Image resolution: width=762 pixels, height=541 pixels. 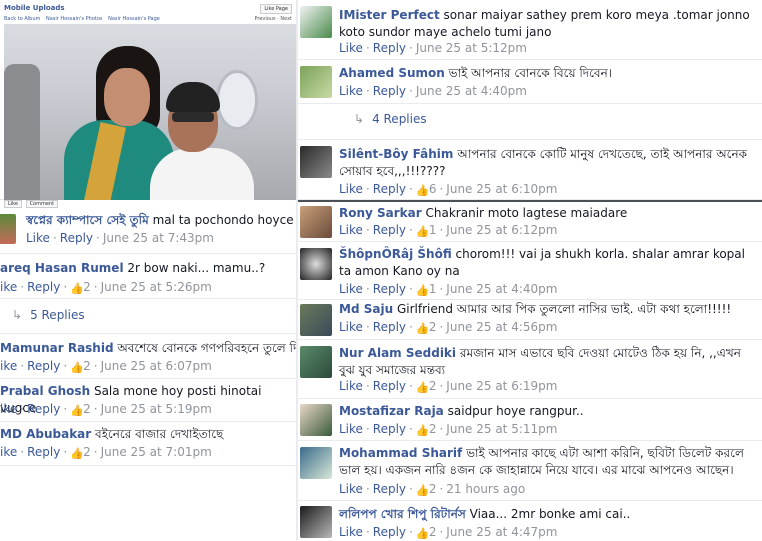 I want to click on photo-comment-button: Comment, so click(x=42, y=204).